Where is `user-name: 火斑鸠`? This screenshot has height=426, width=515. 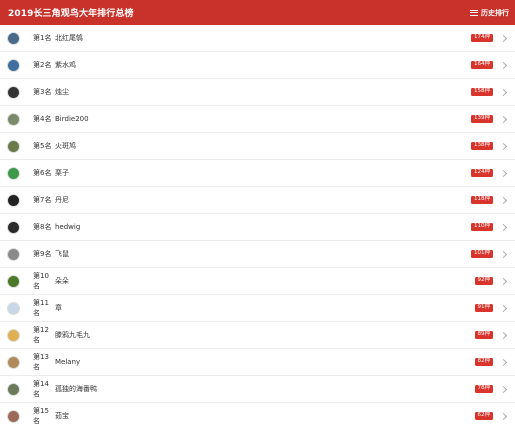
user-name: 火斑鸠 is located at coordinates (65, 146).